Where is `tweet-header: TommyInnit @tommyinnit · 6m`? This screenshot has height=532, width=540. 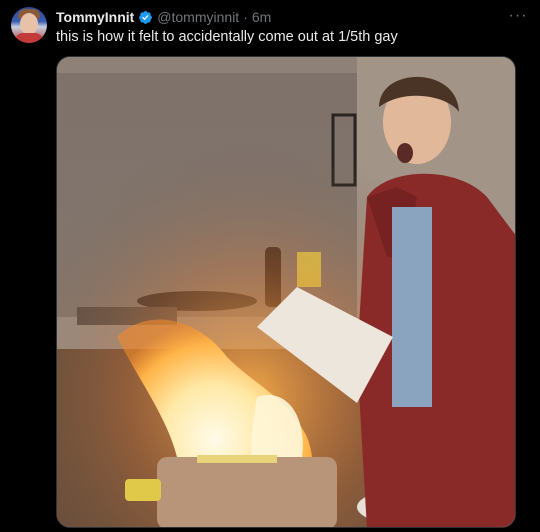
tweet-header: TommyInnit @tommyinnit · 6m is located at coordinates (283, 17).